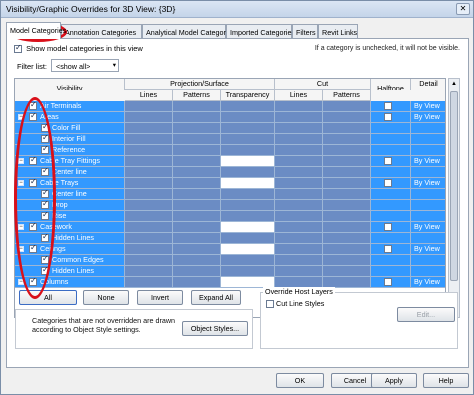 This screenshot has height=395, width=474. Describe the element at coordinates (70, 161) in the screenshot. I see `category-cell: − Cable Tray Fittings` at that location.